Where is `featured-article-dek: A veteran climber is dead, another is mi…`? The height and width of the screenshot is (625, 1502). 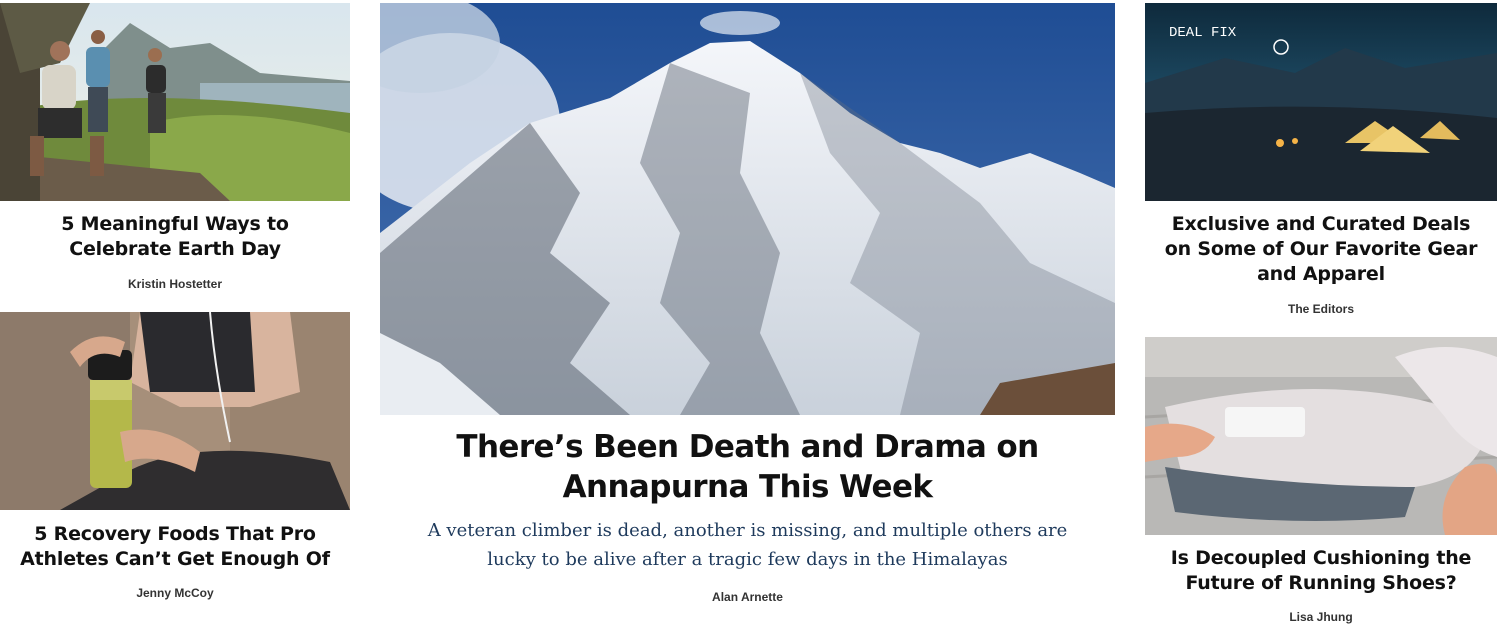
featured-article-dek: A veteran climber is dead, another is mi… is located at coordinates (747, 545).